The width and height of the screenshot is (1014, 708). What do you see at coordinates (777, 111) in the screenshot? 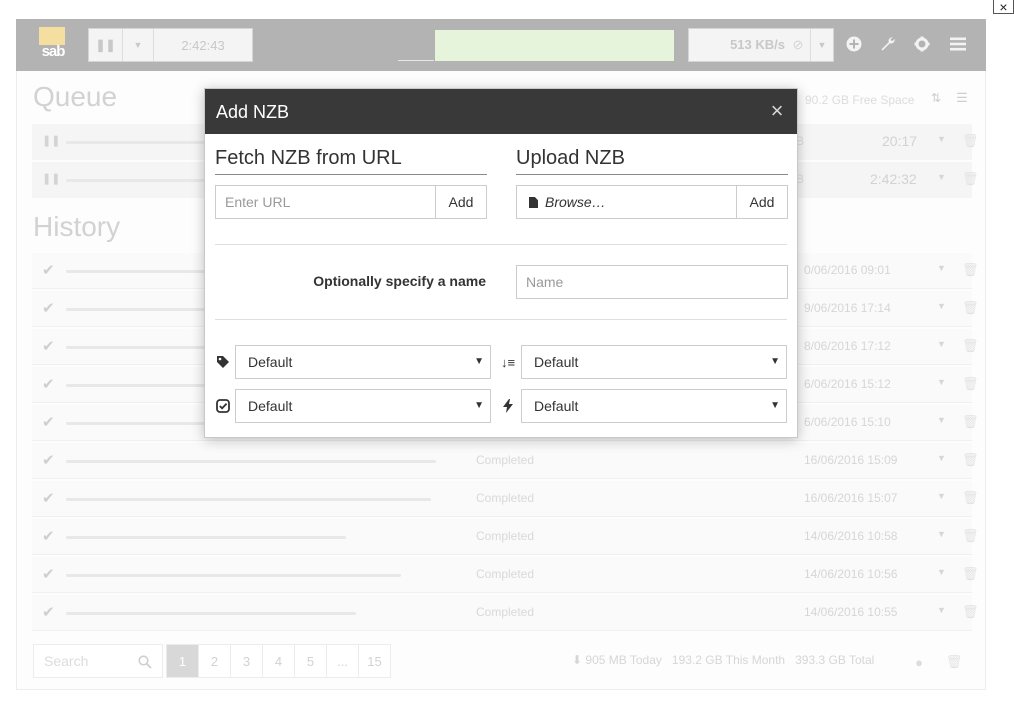
I see `close-icon: ×` at bounding box center [777, 111].